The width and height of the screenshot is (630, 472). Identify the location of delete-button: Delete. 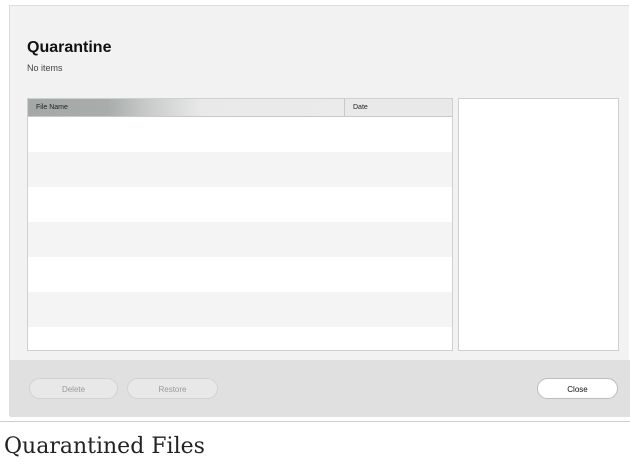
(73, 388).